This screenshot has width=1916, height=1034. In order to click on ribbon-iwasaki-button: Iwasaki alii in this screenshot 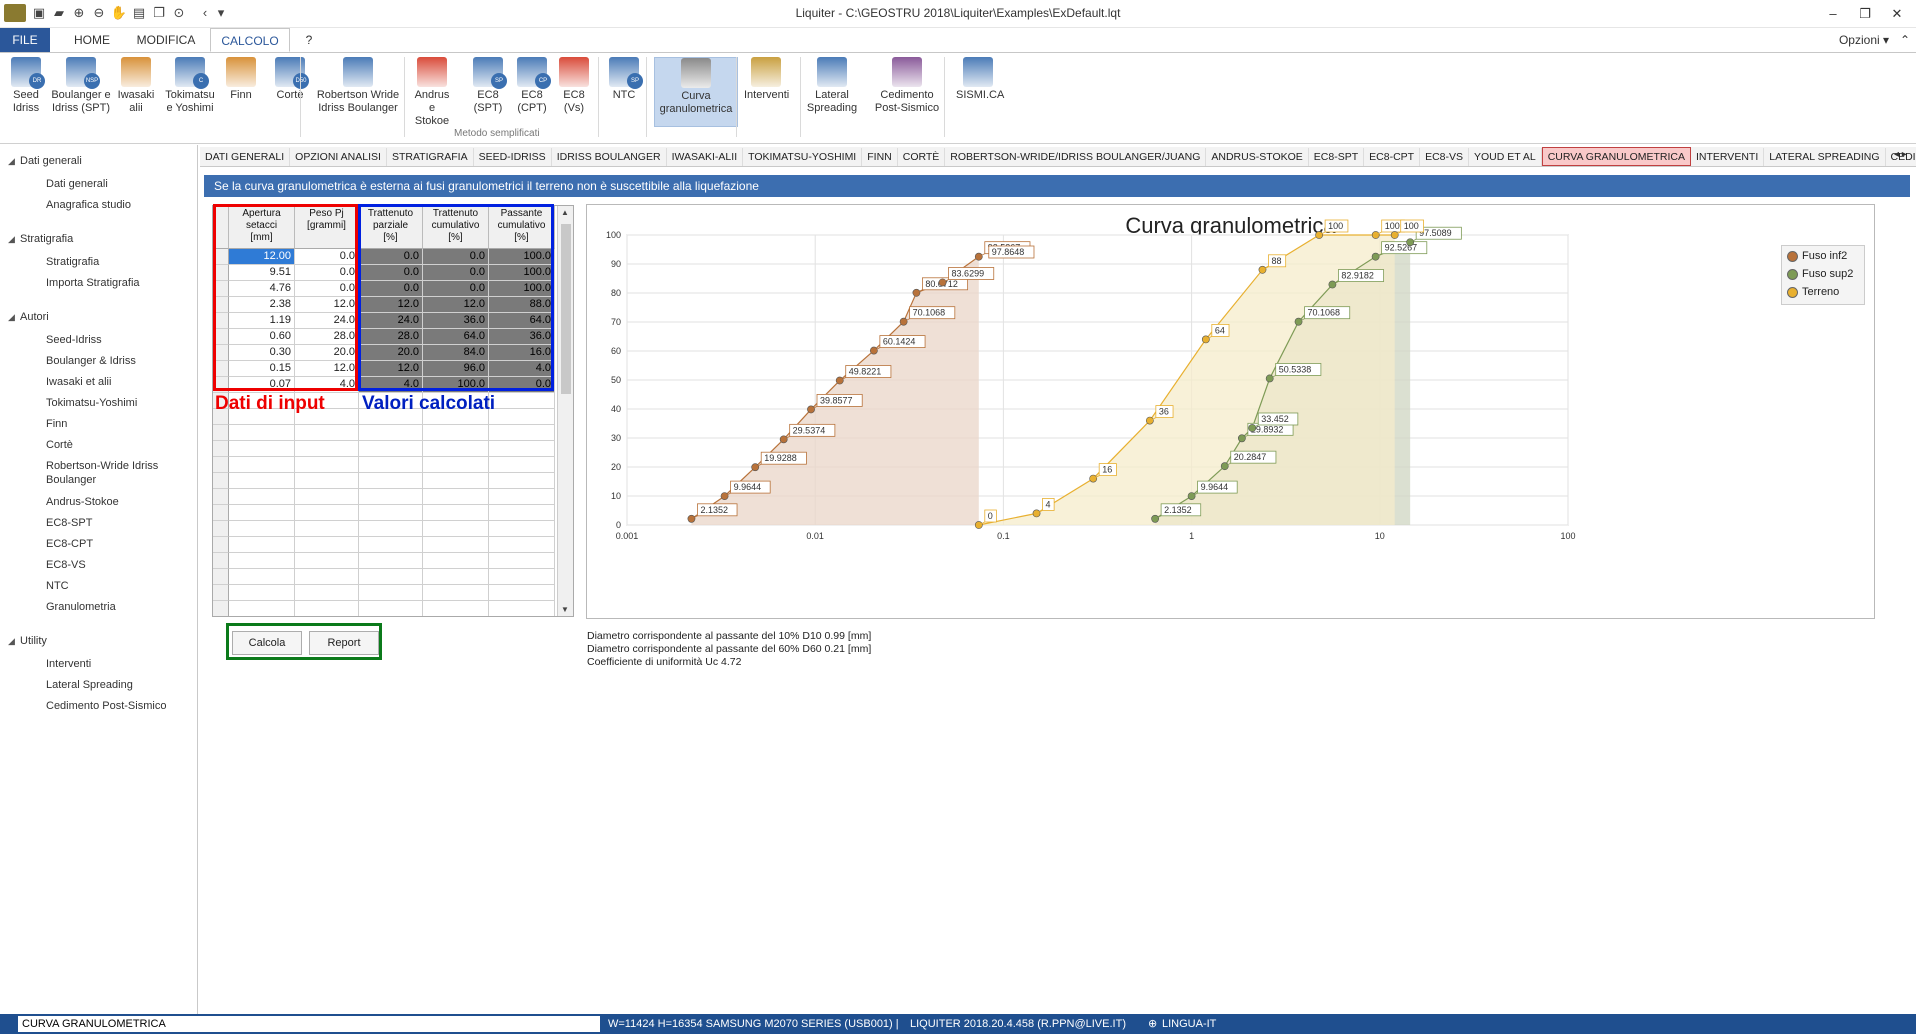, I will do `click(136, 90)`.